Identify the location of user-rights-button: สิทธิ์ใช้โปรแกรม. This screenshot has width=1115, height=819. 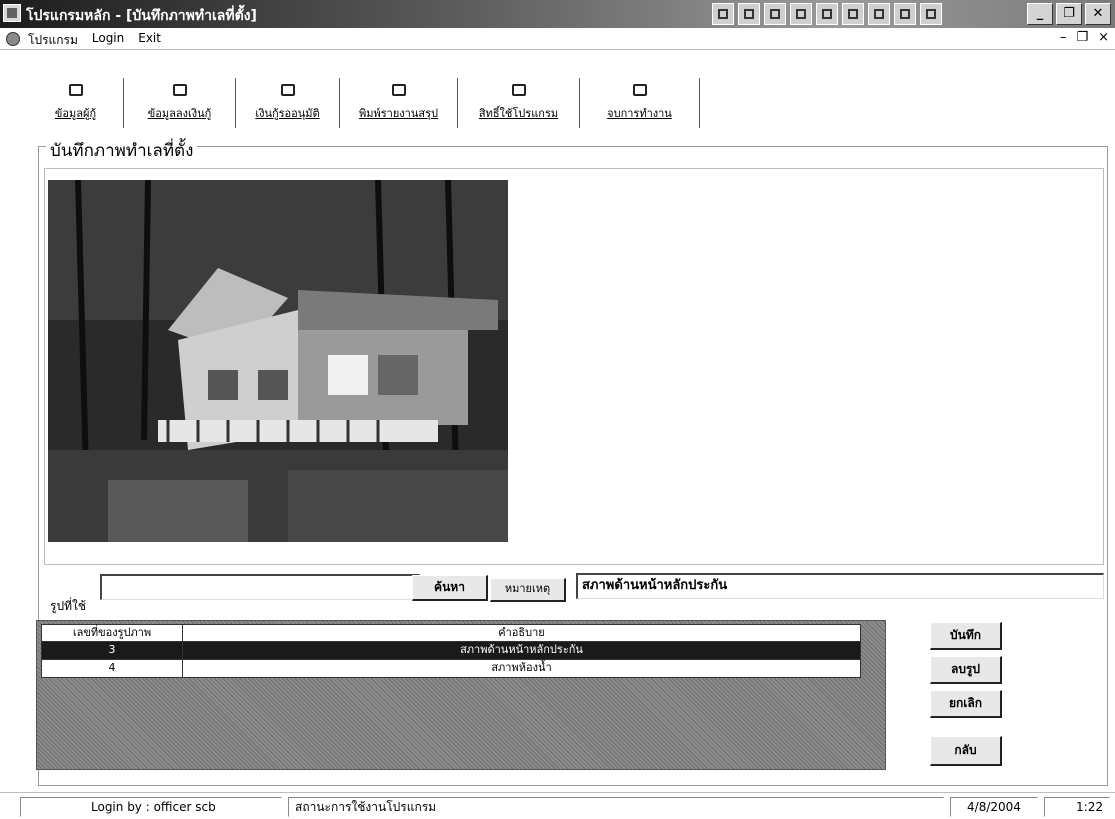
(519, 103).